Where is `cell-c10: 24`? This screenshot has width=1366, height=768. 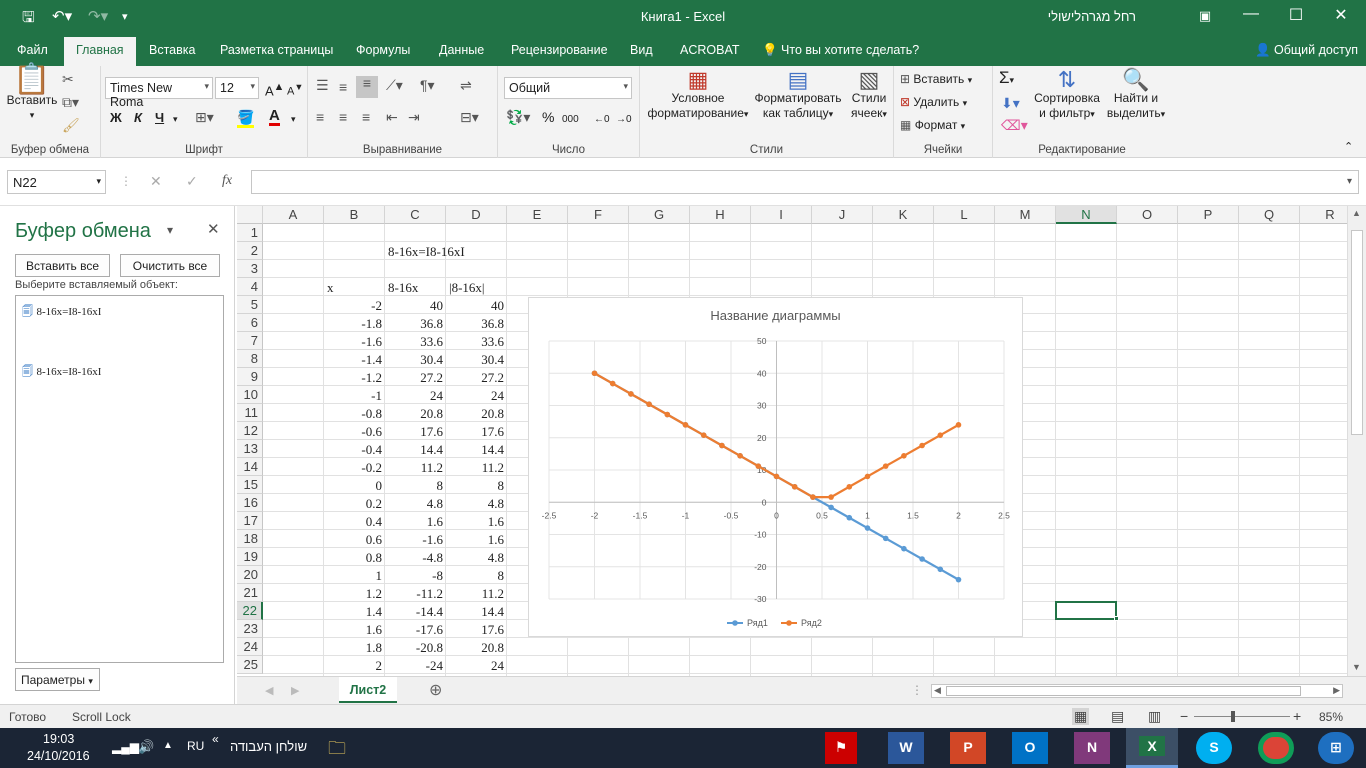 cell-c10: 24 is located at coordinates (415, 395).